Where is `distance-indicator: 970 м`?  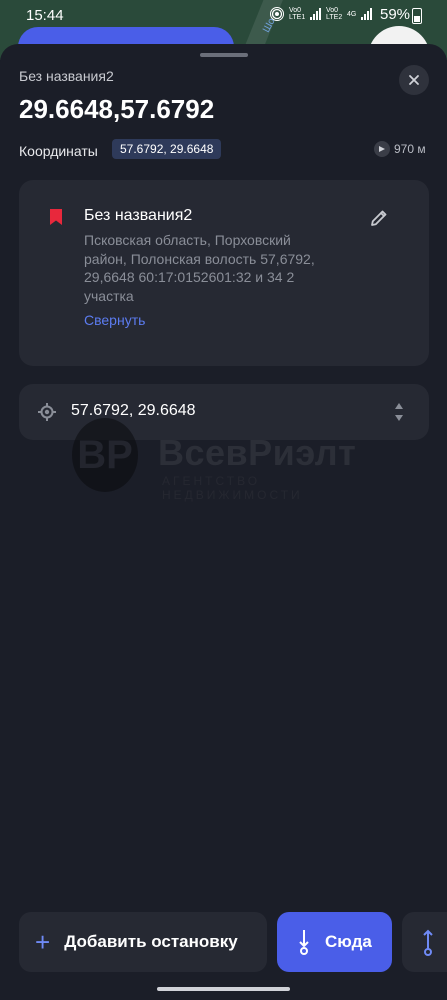 distance-indicator: 970 м is located at coordinates (400, 149).